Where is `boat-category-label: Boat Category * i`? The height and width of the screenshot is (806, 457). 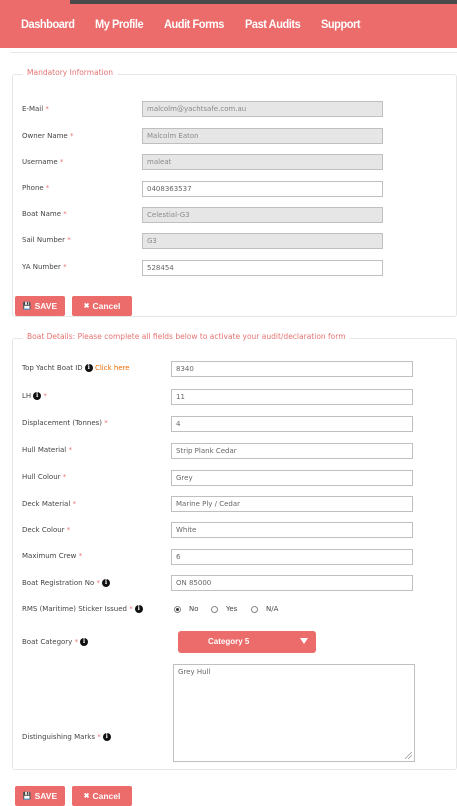
boat-category-label: Boat Category * i is located at coordinates (55, 642).